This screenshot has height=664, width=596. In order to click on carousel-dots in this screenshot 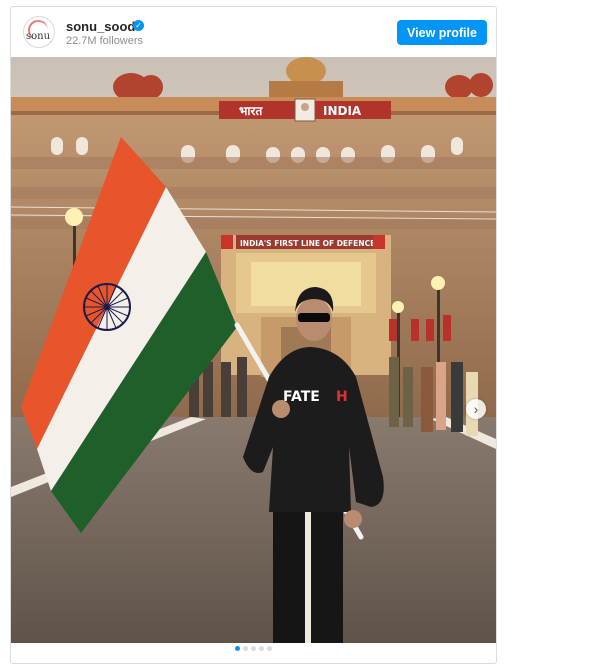, I will do `click(253, 650)`.